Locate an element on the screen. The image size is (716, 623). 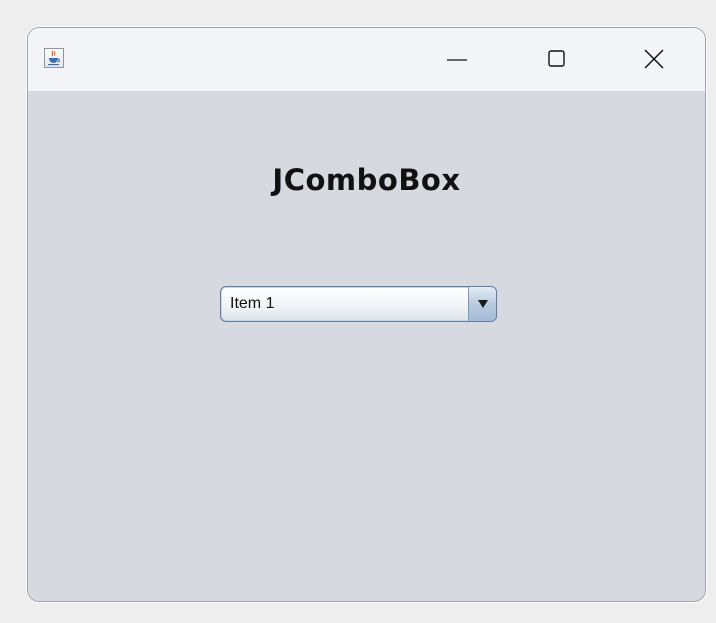
minimize-button is located at coordinates (457, 59).